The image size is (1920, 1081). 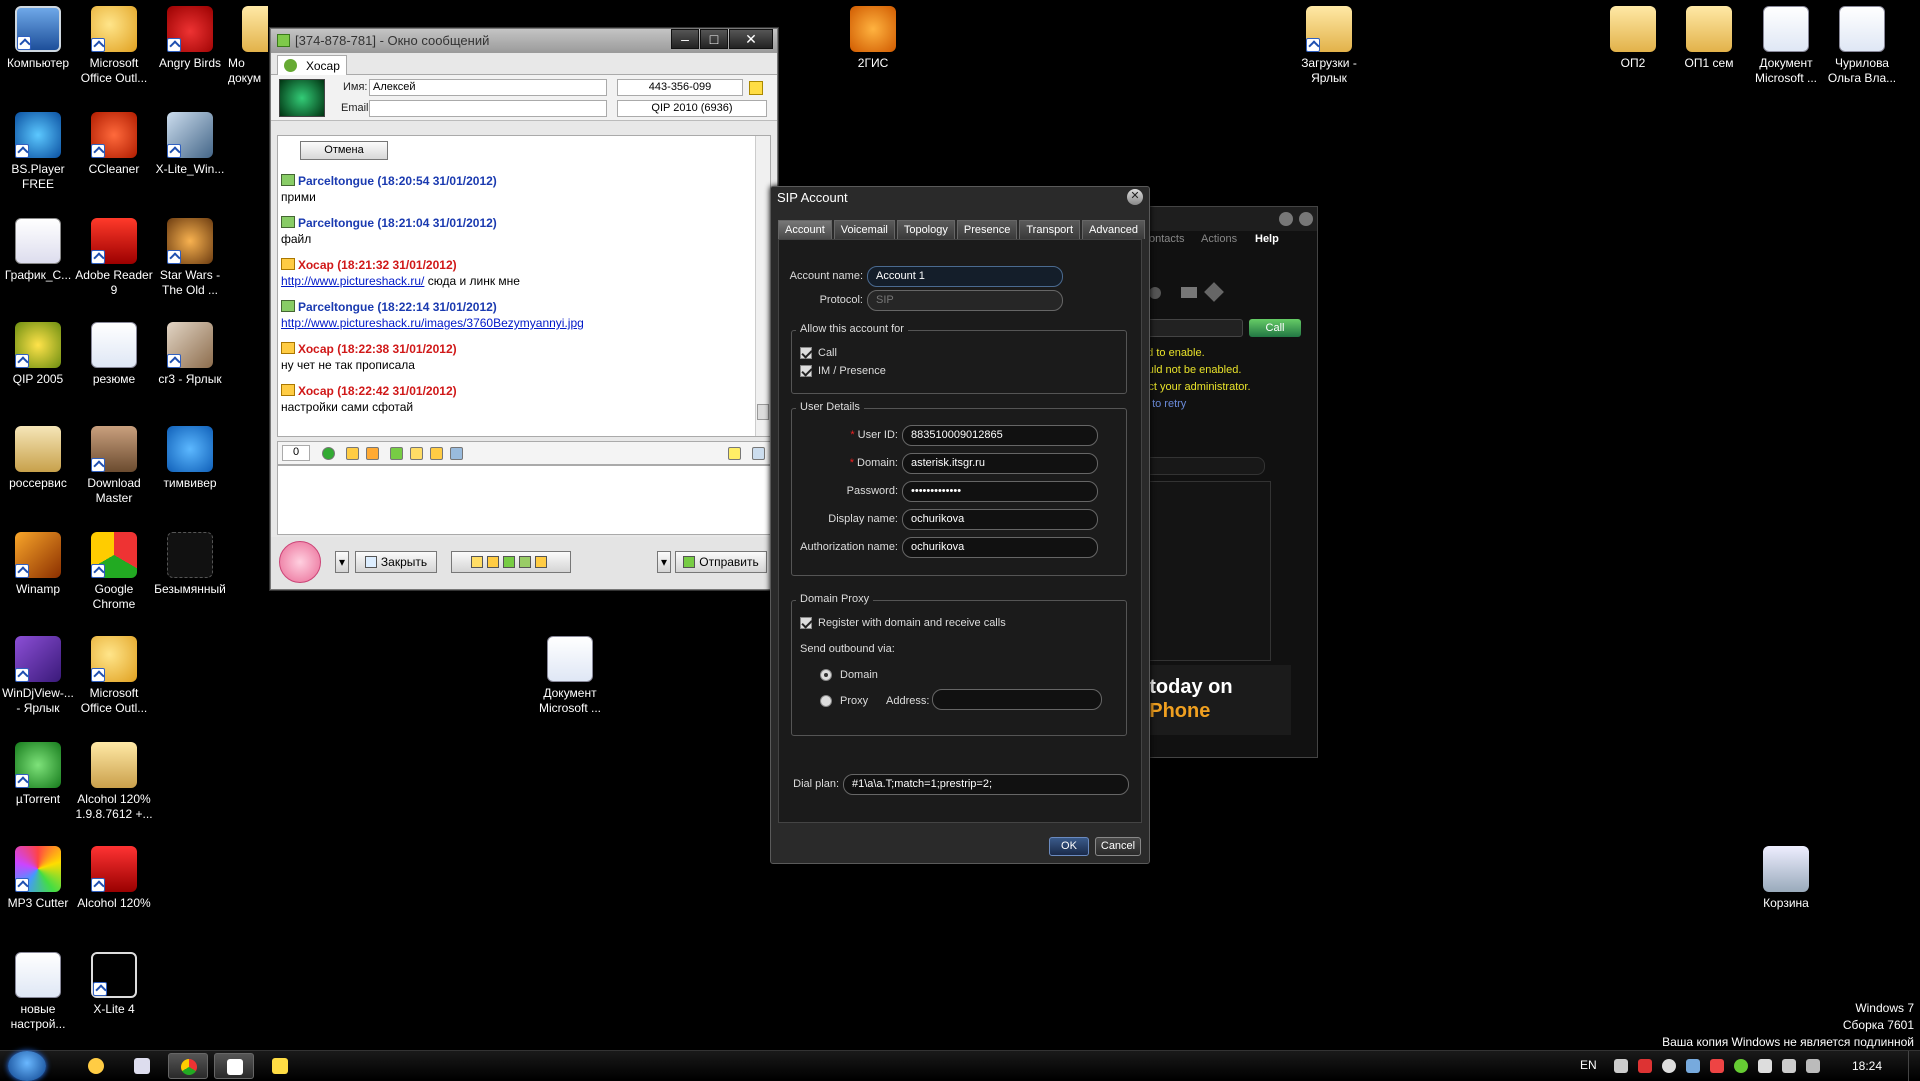 What do you see at coordinates (1867, 1066) in the screenshot?
I see `clock: 18:24` at bounding box center [1867, 1066].